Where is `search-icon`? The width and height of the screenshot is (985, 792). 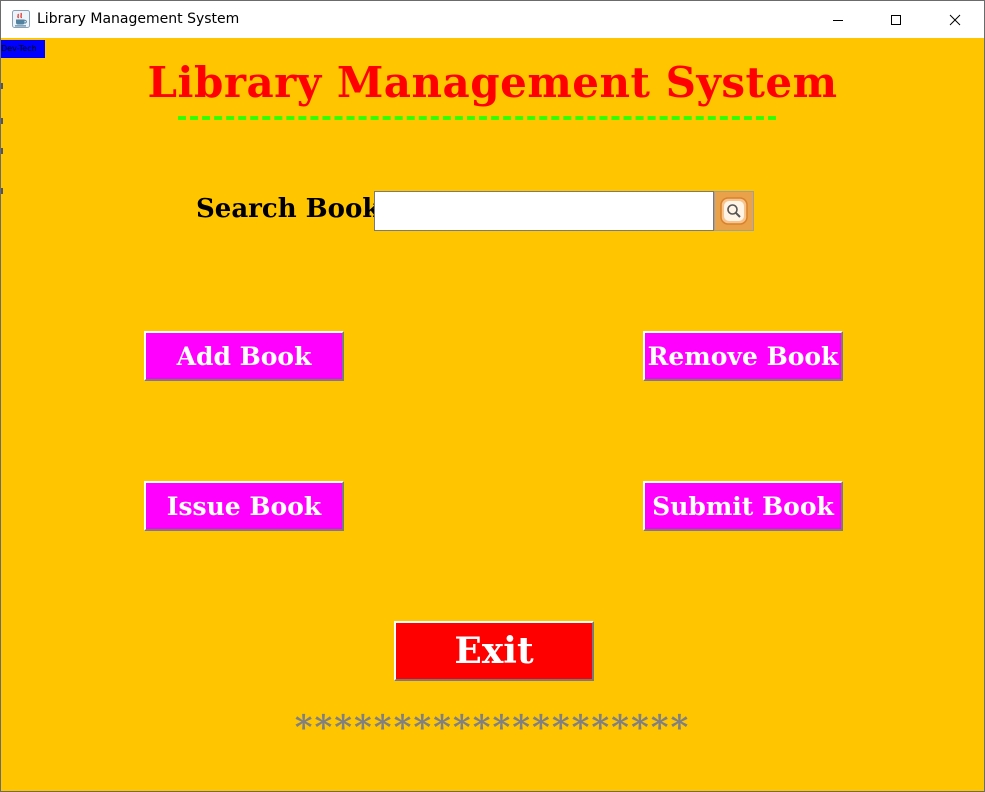 search-icon is located at coordinates (734, 211).